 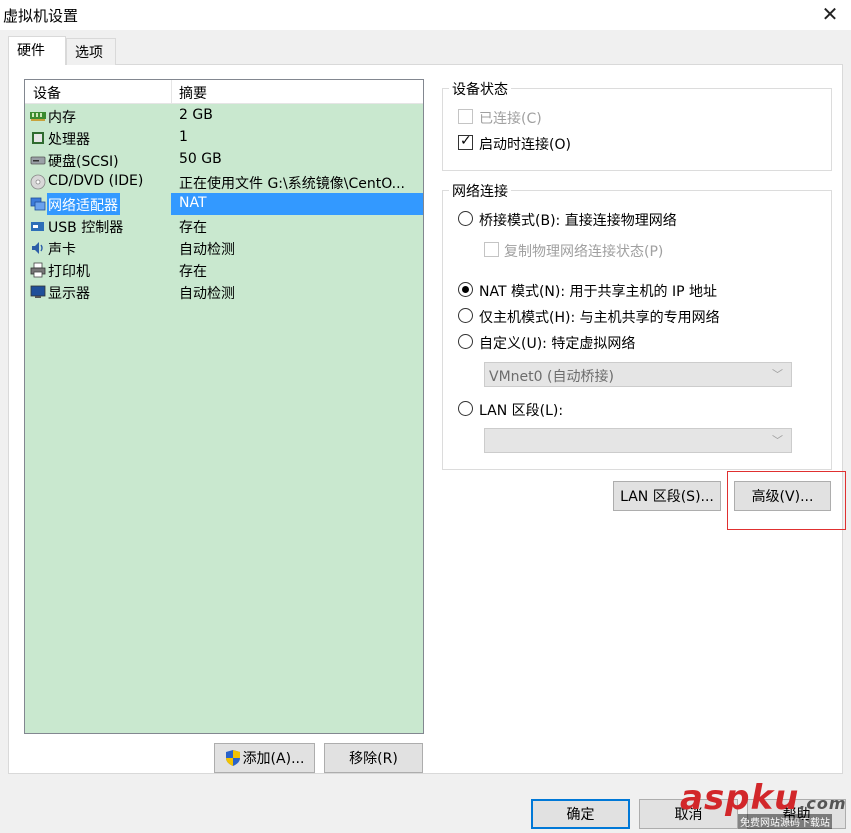 What do you see at coordinates (638, 374) in the screenshot?
I see `custom-network-select: VMnet0 (自动桥接) ﹀` at bounding box center [638, 374].